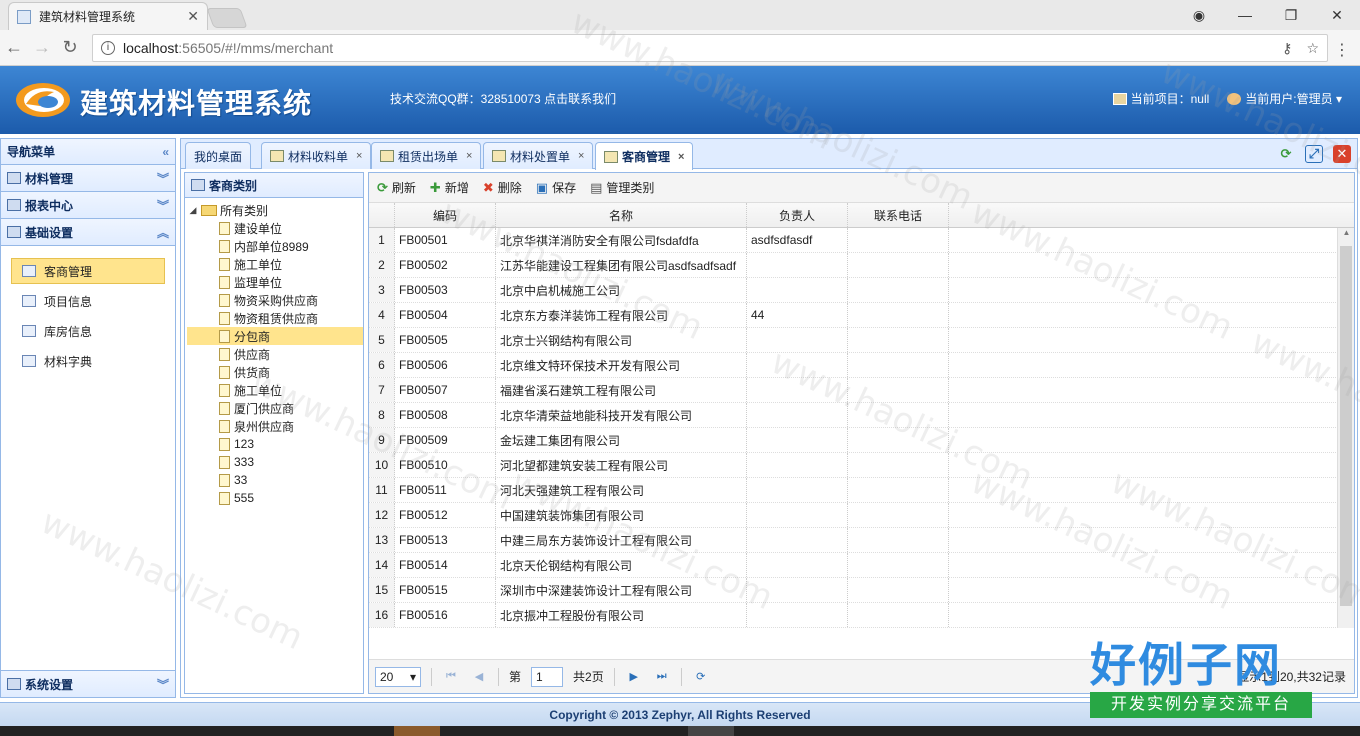 This screenshot has height=736, width=1360. I want to click on table-row: 11 FB00511 河北天强建筑工程有限公司, so click(861, 490).